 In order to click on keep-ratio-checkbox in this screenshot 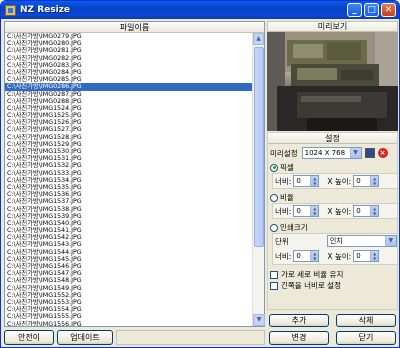, I will do `click(274, 274)`.